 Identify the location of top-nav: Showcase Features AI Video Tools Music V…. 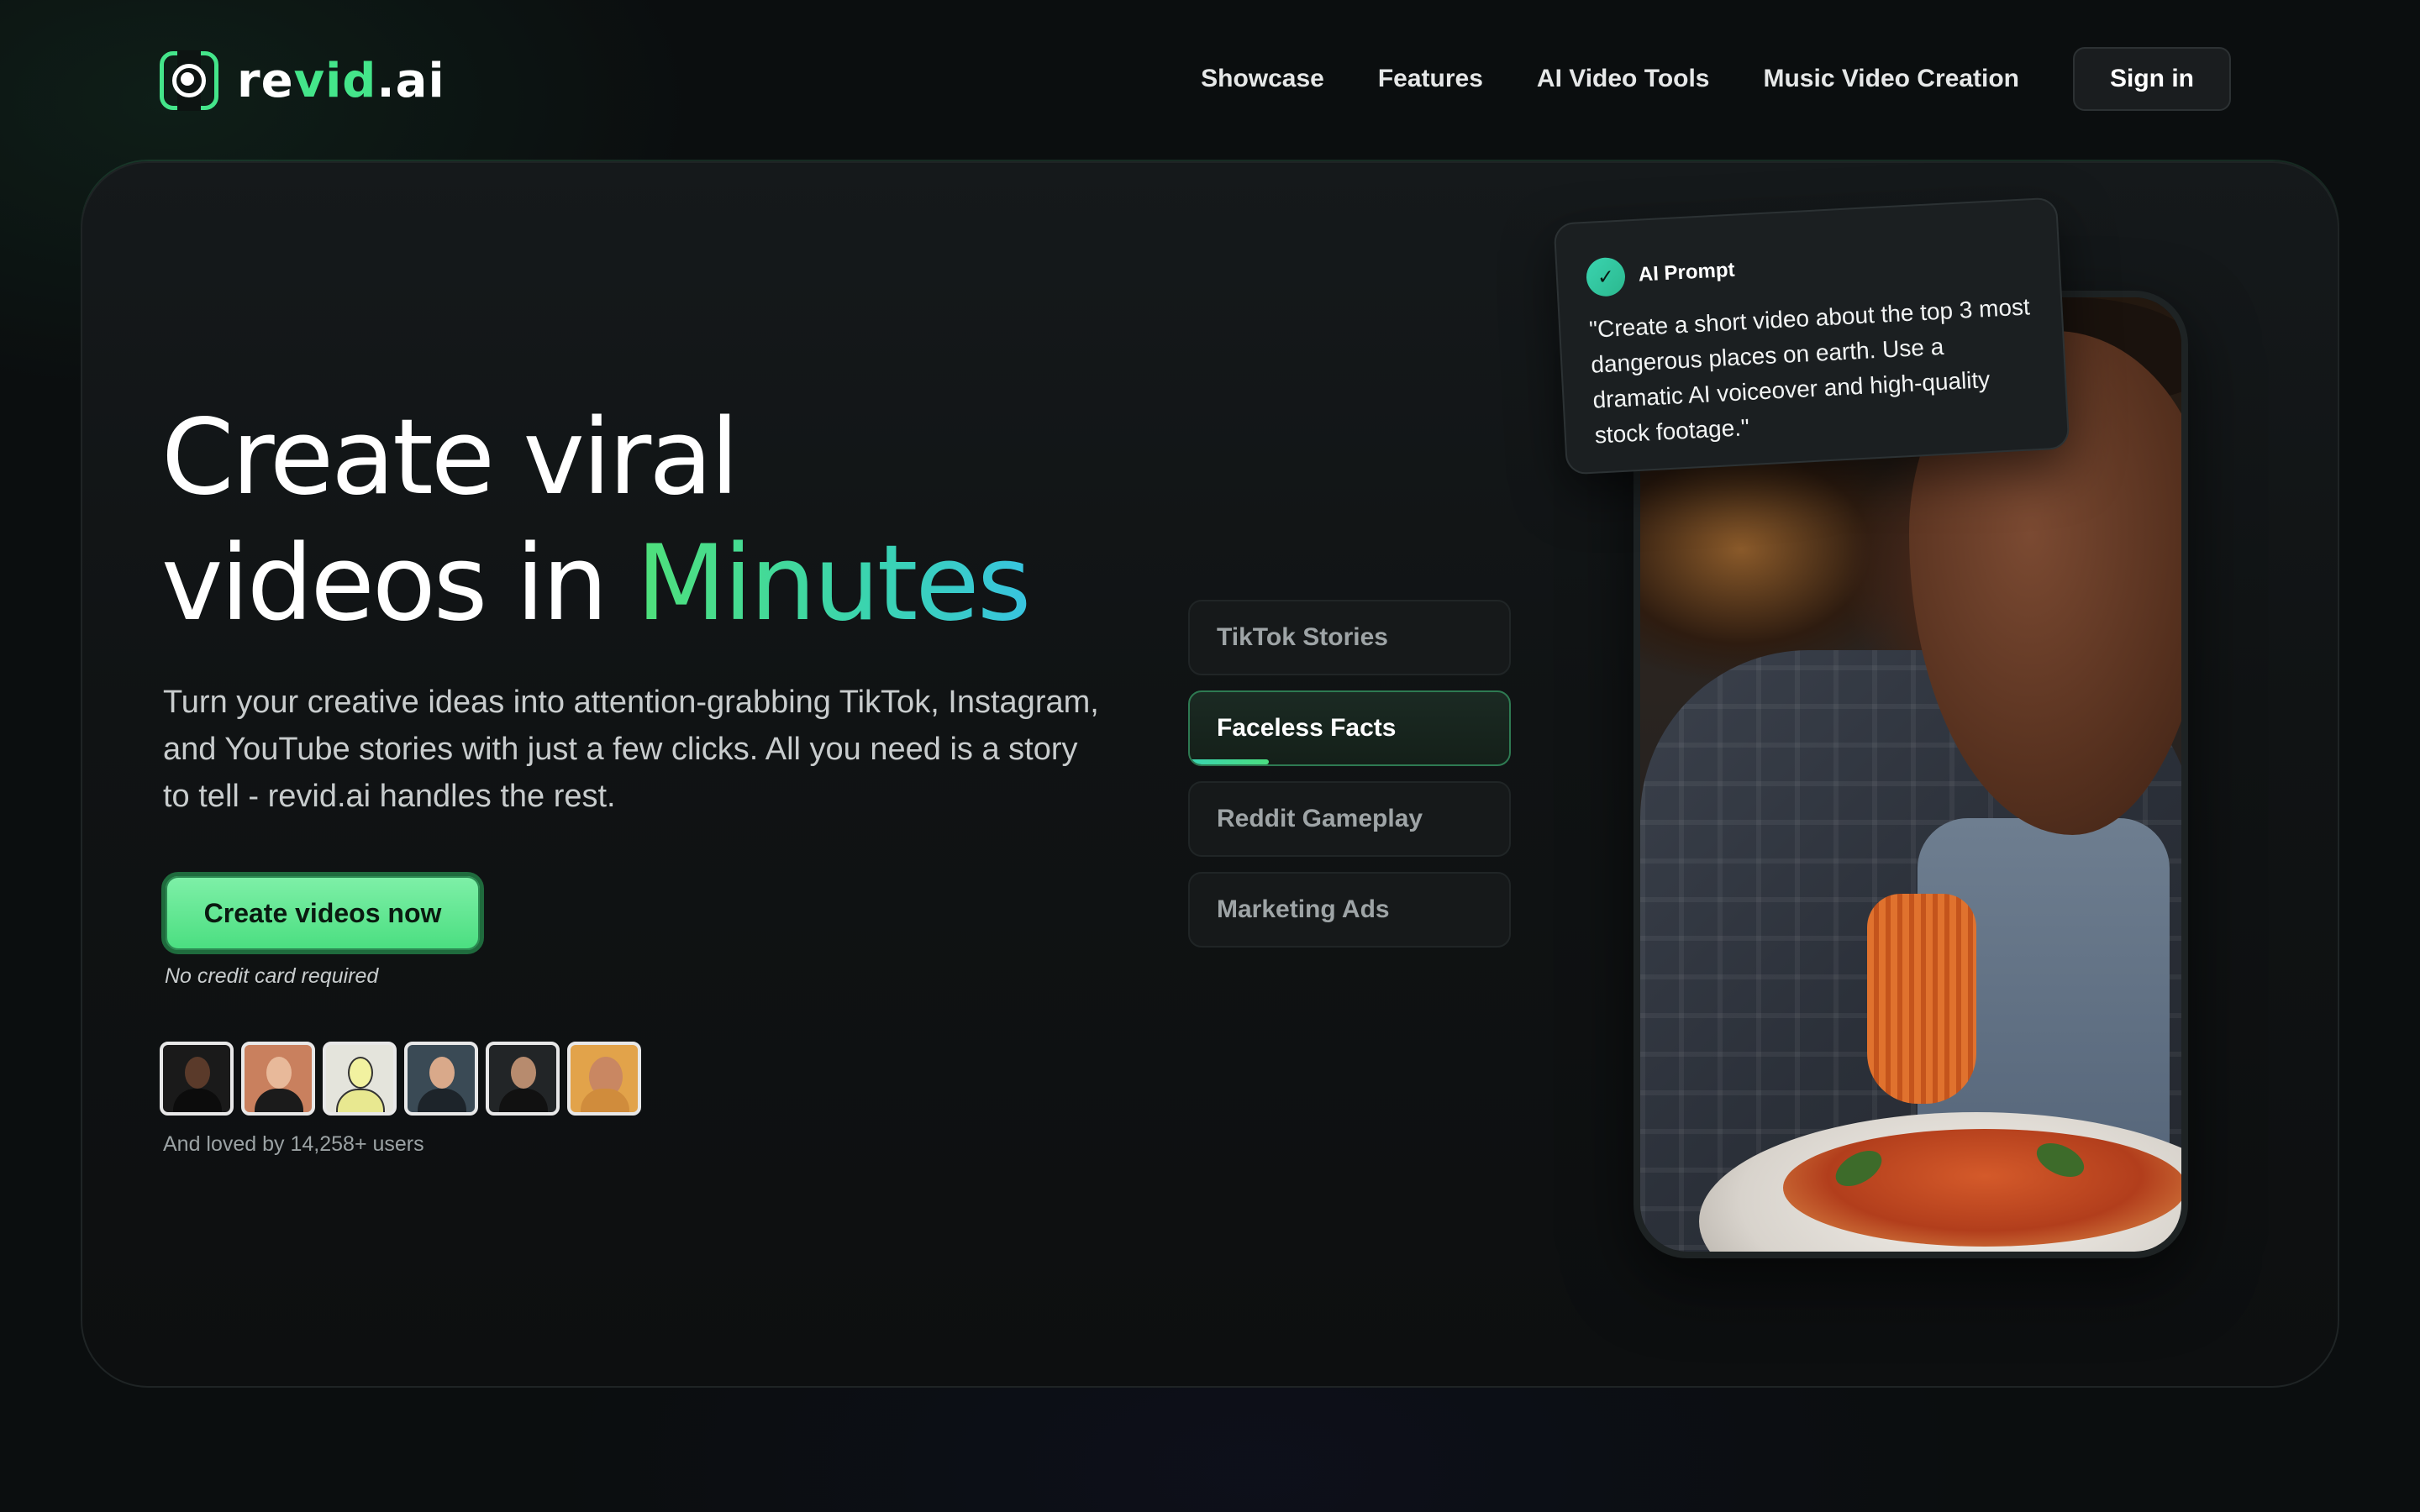
(1716, 79).